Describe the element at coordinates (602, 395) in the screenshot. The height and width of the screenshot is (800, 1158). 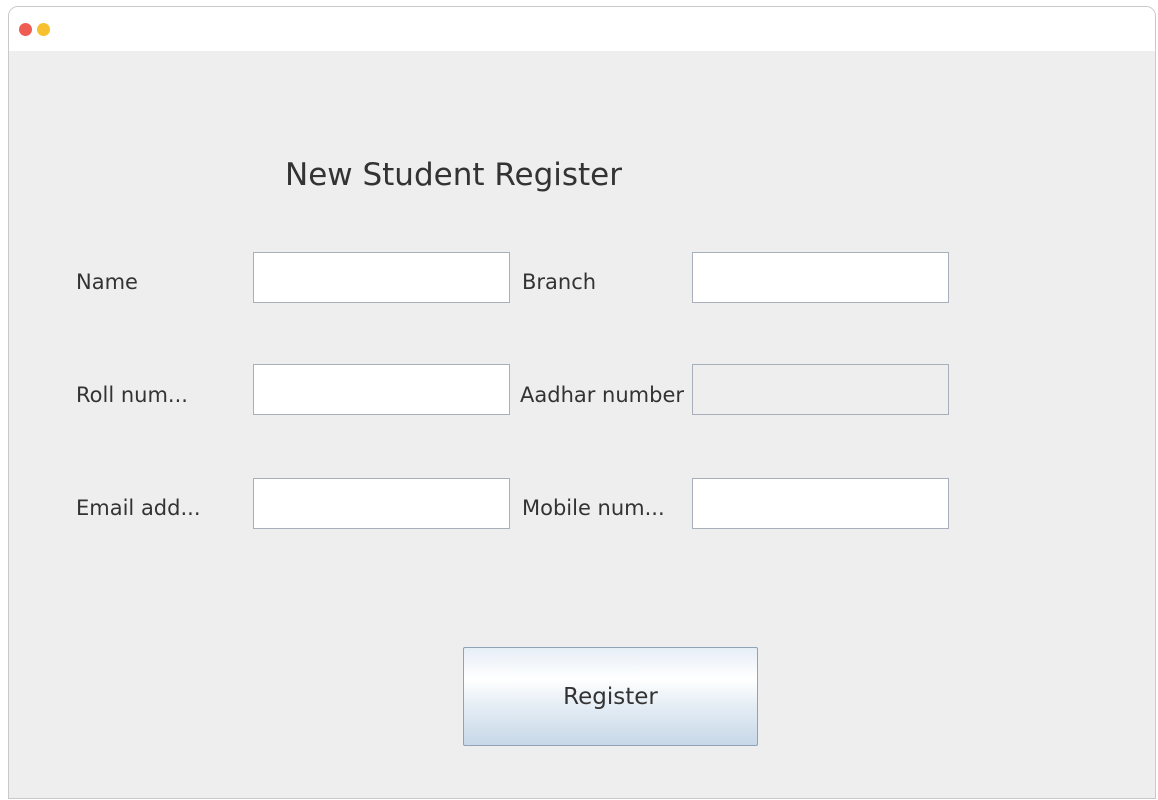
I see `aadhar-number-label: Aadhar number` at that location.